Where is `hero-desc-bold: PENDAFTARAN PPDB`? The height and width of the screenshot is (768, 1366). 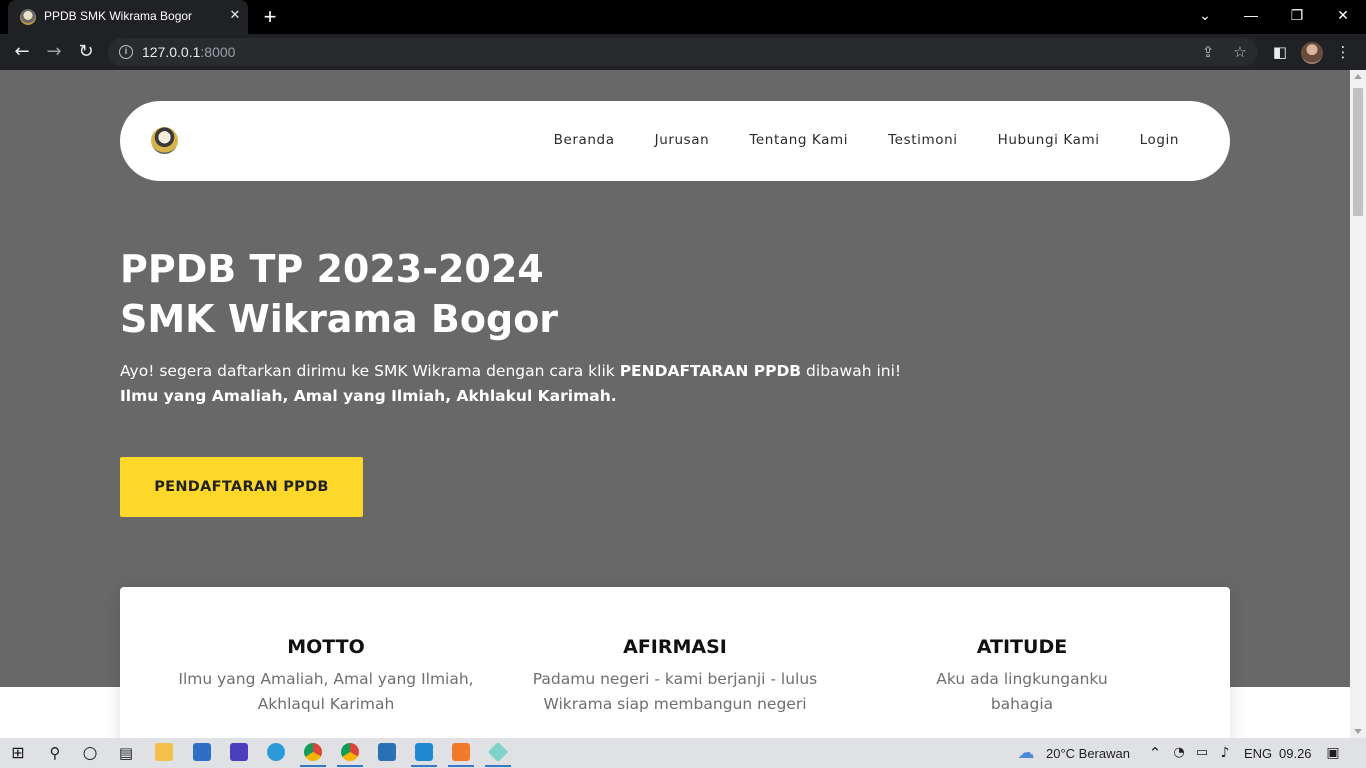 hero-desc-bold: PENDAFTARAN PPDB is located at coordinates (710, 371).